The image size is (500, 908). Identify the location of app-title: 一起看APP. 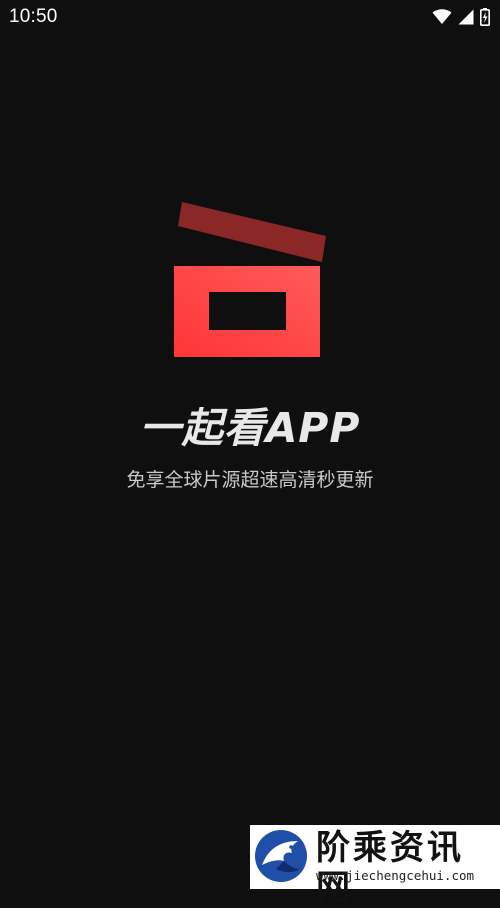
(250, 428).